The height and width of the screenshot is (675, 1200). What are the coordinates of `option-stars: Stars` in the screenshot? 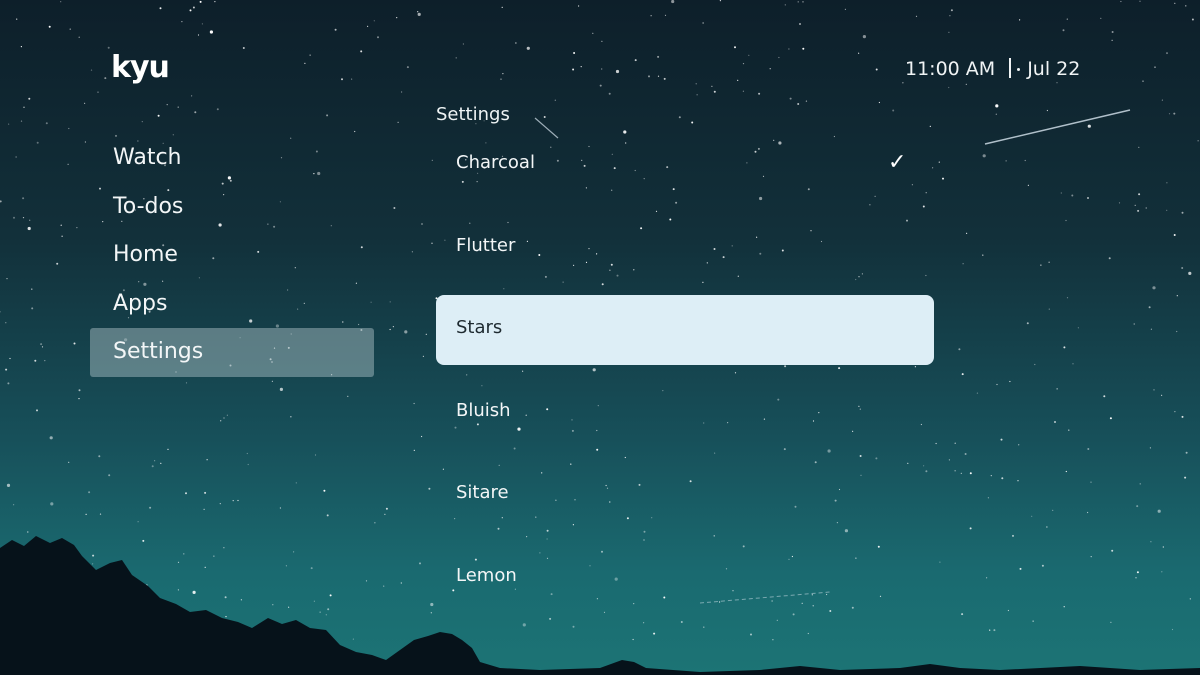 It's located at (685, 330).